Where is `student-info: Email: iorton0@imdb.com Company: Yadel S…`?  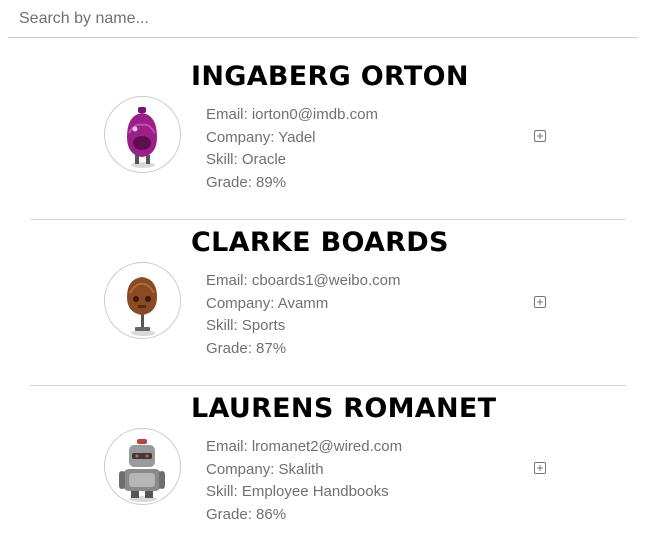 student-info: Email: iorton0@imdb.com Company: Yadel S… is located at coordinates (292, 149).